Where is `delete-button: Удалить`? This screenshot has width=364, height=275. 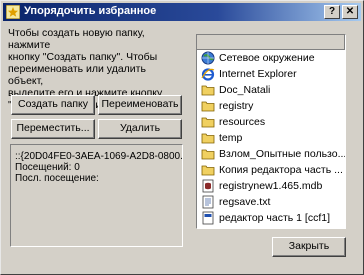 delete-button: Удалить is located at coordinates (140, 129).